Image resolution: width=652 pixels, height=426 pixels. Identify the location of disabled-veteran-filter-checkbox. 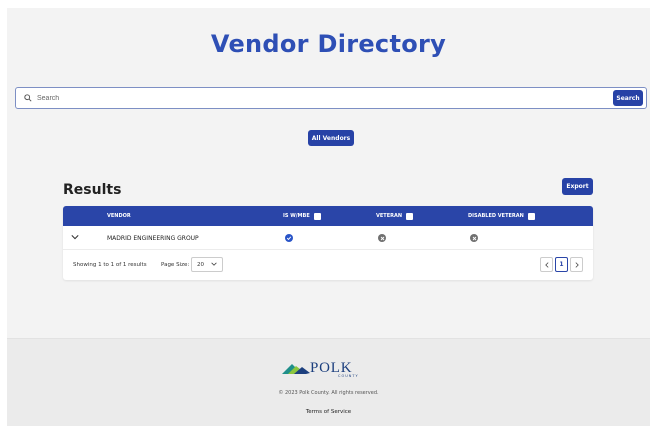
(531, 216).